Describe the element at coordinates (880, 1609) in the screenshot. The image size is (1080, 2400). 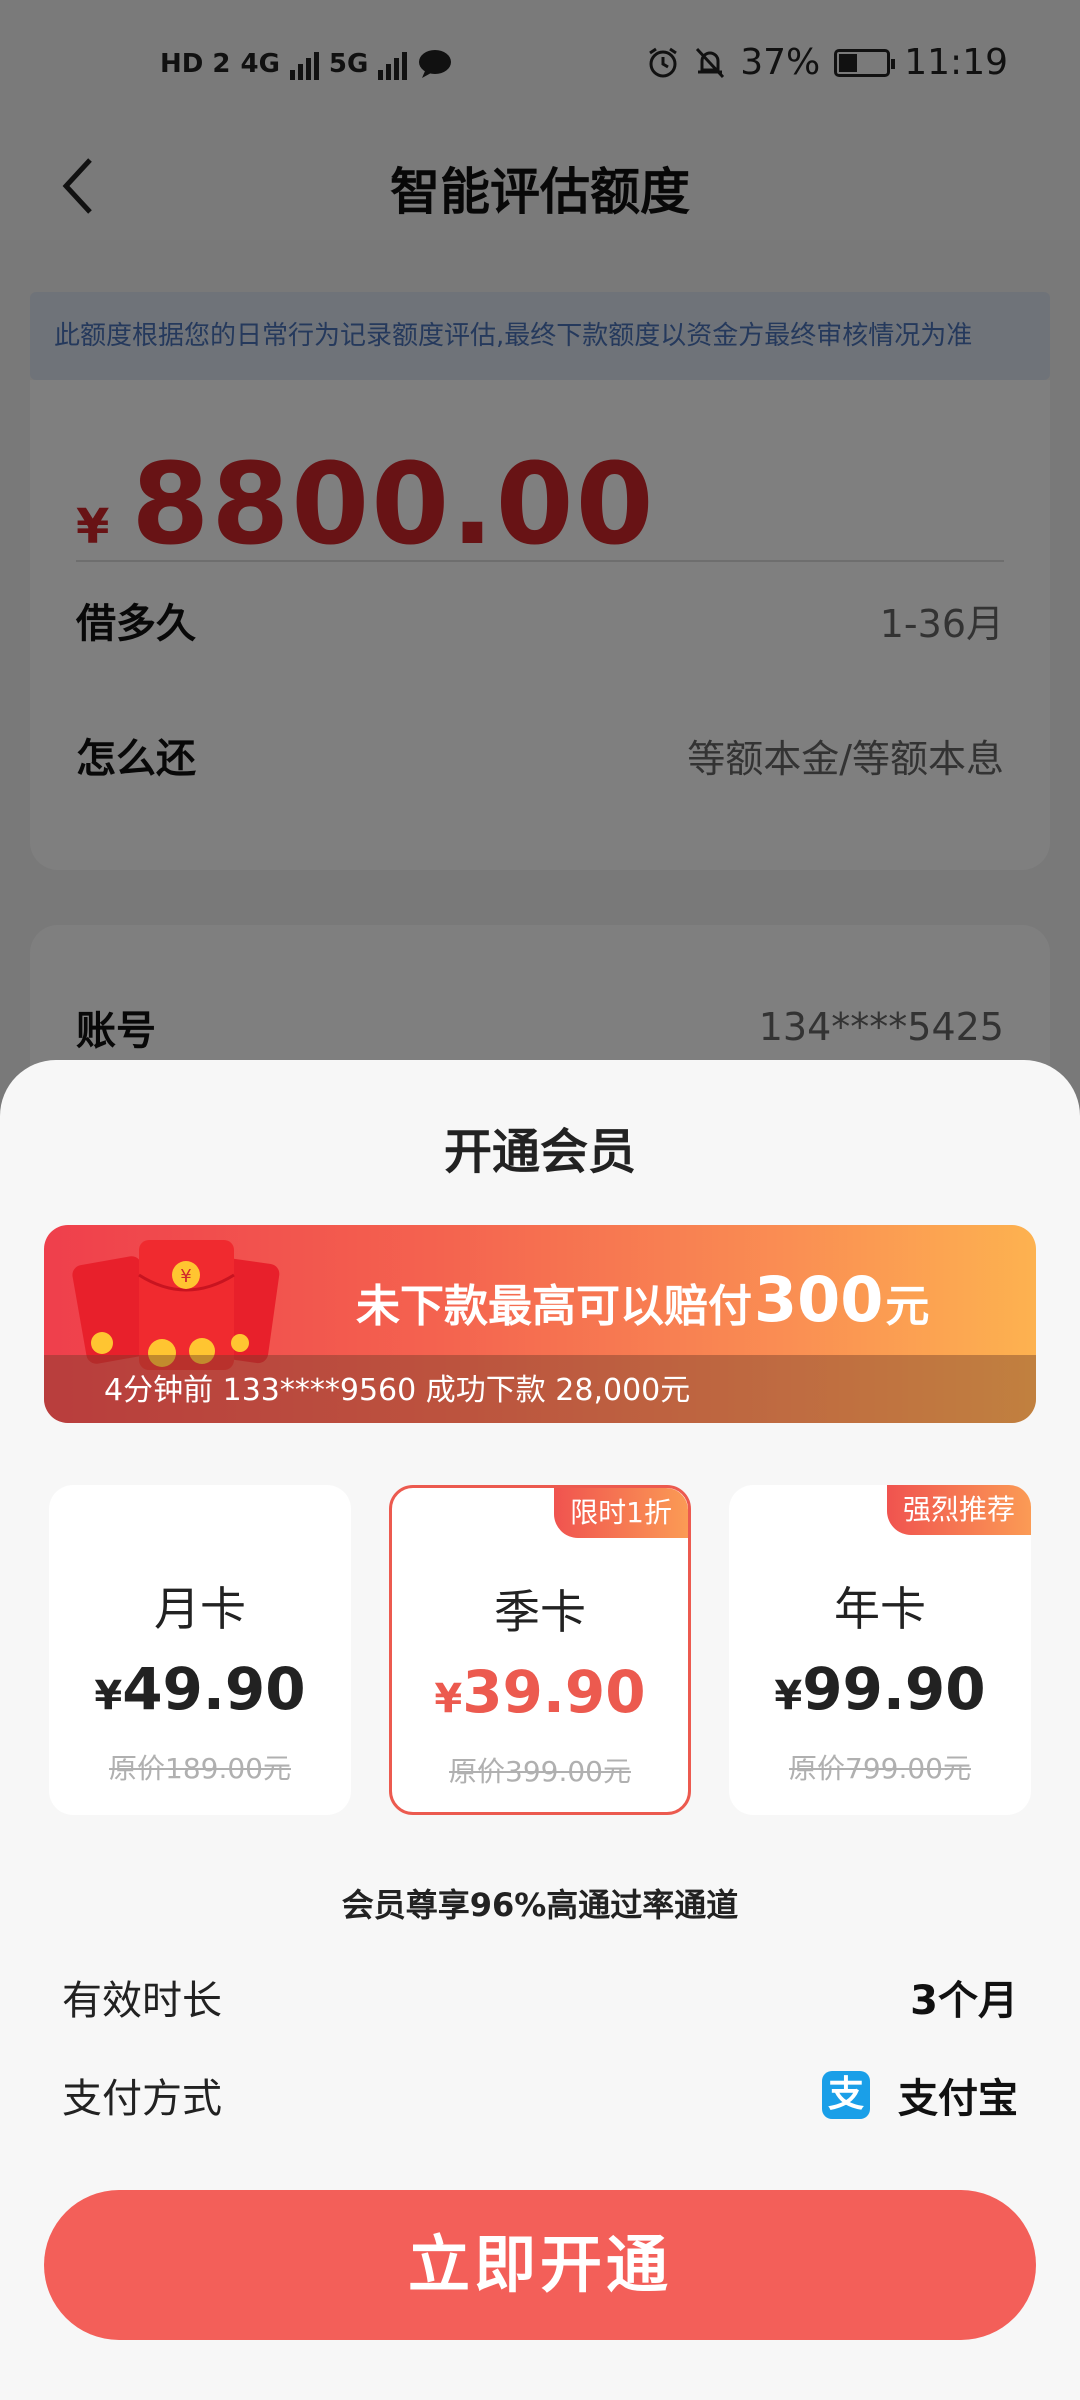
I see `plan-name: 年卡` at that location.